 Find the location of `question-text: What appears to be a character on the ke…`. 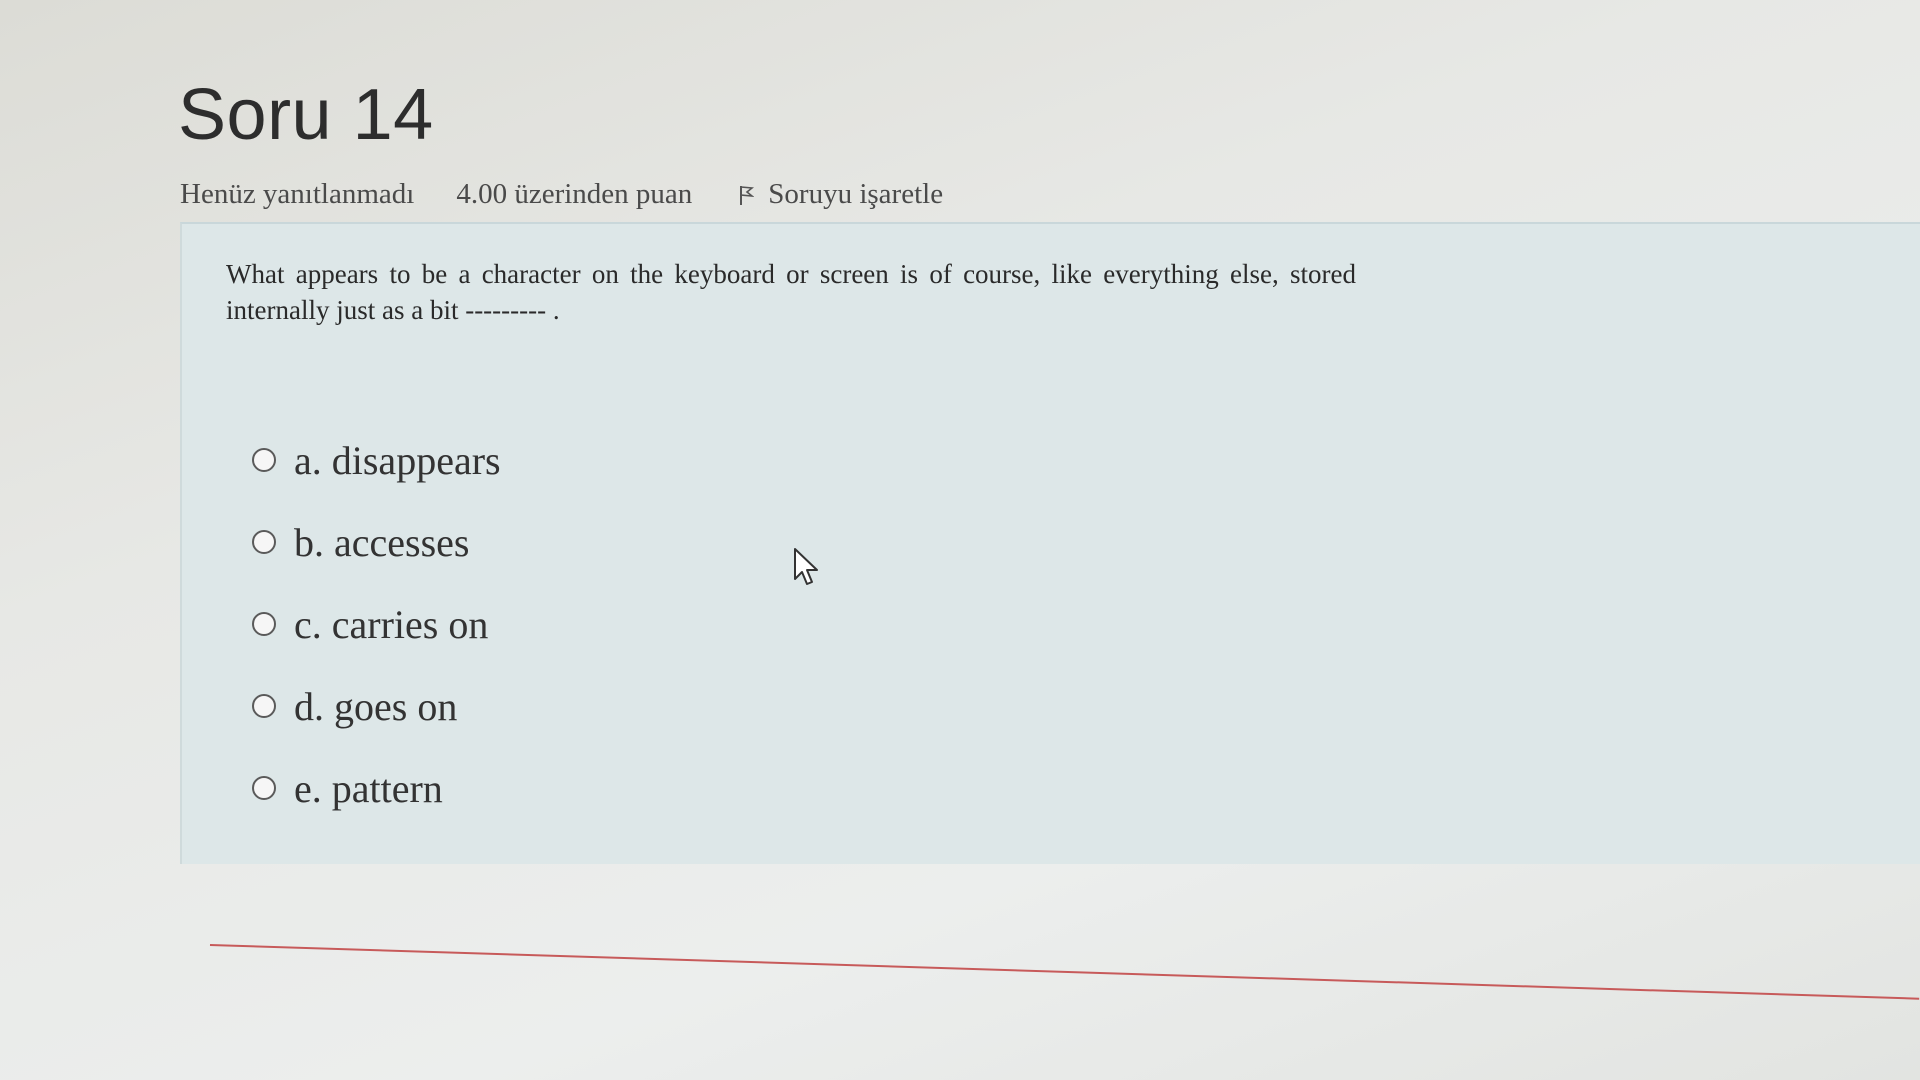

question-text: What appears to be a character on the ke… is located at coordinates (791, 292).